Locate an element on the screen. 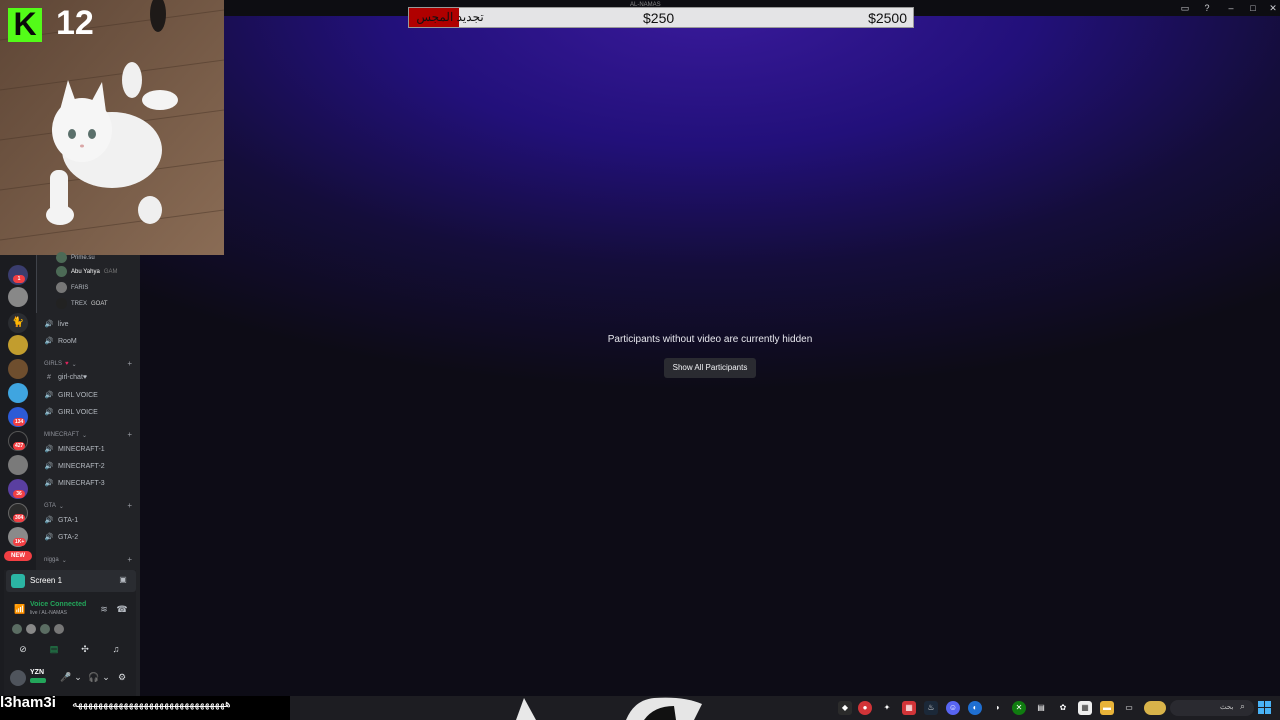 The height and width of the screenshot is (720, 1280). voice-user-tag: GOAT is located at coordinates (99, 303).